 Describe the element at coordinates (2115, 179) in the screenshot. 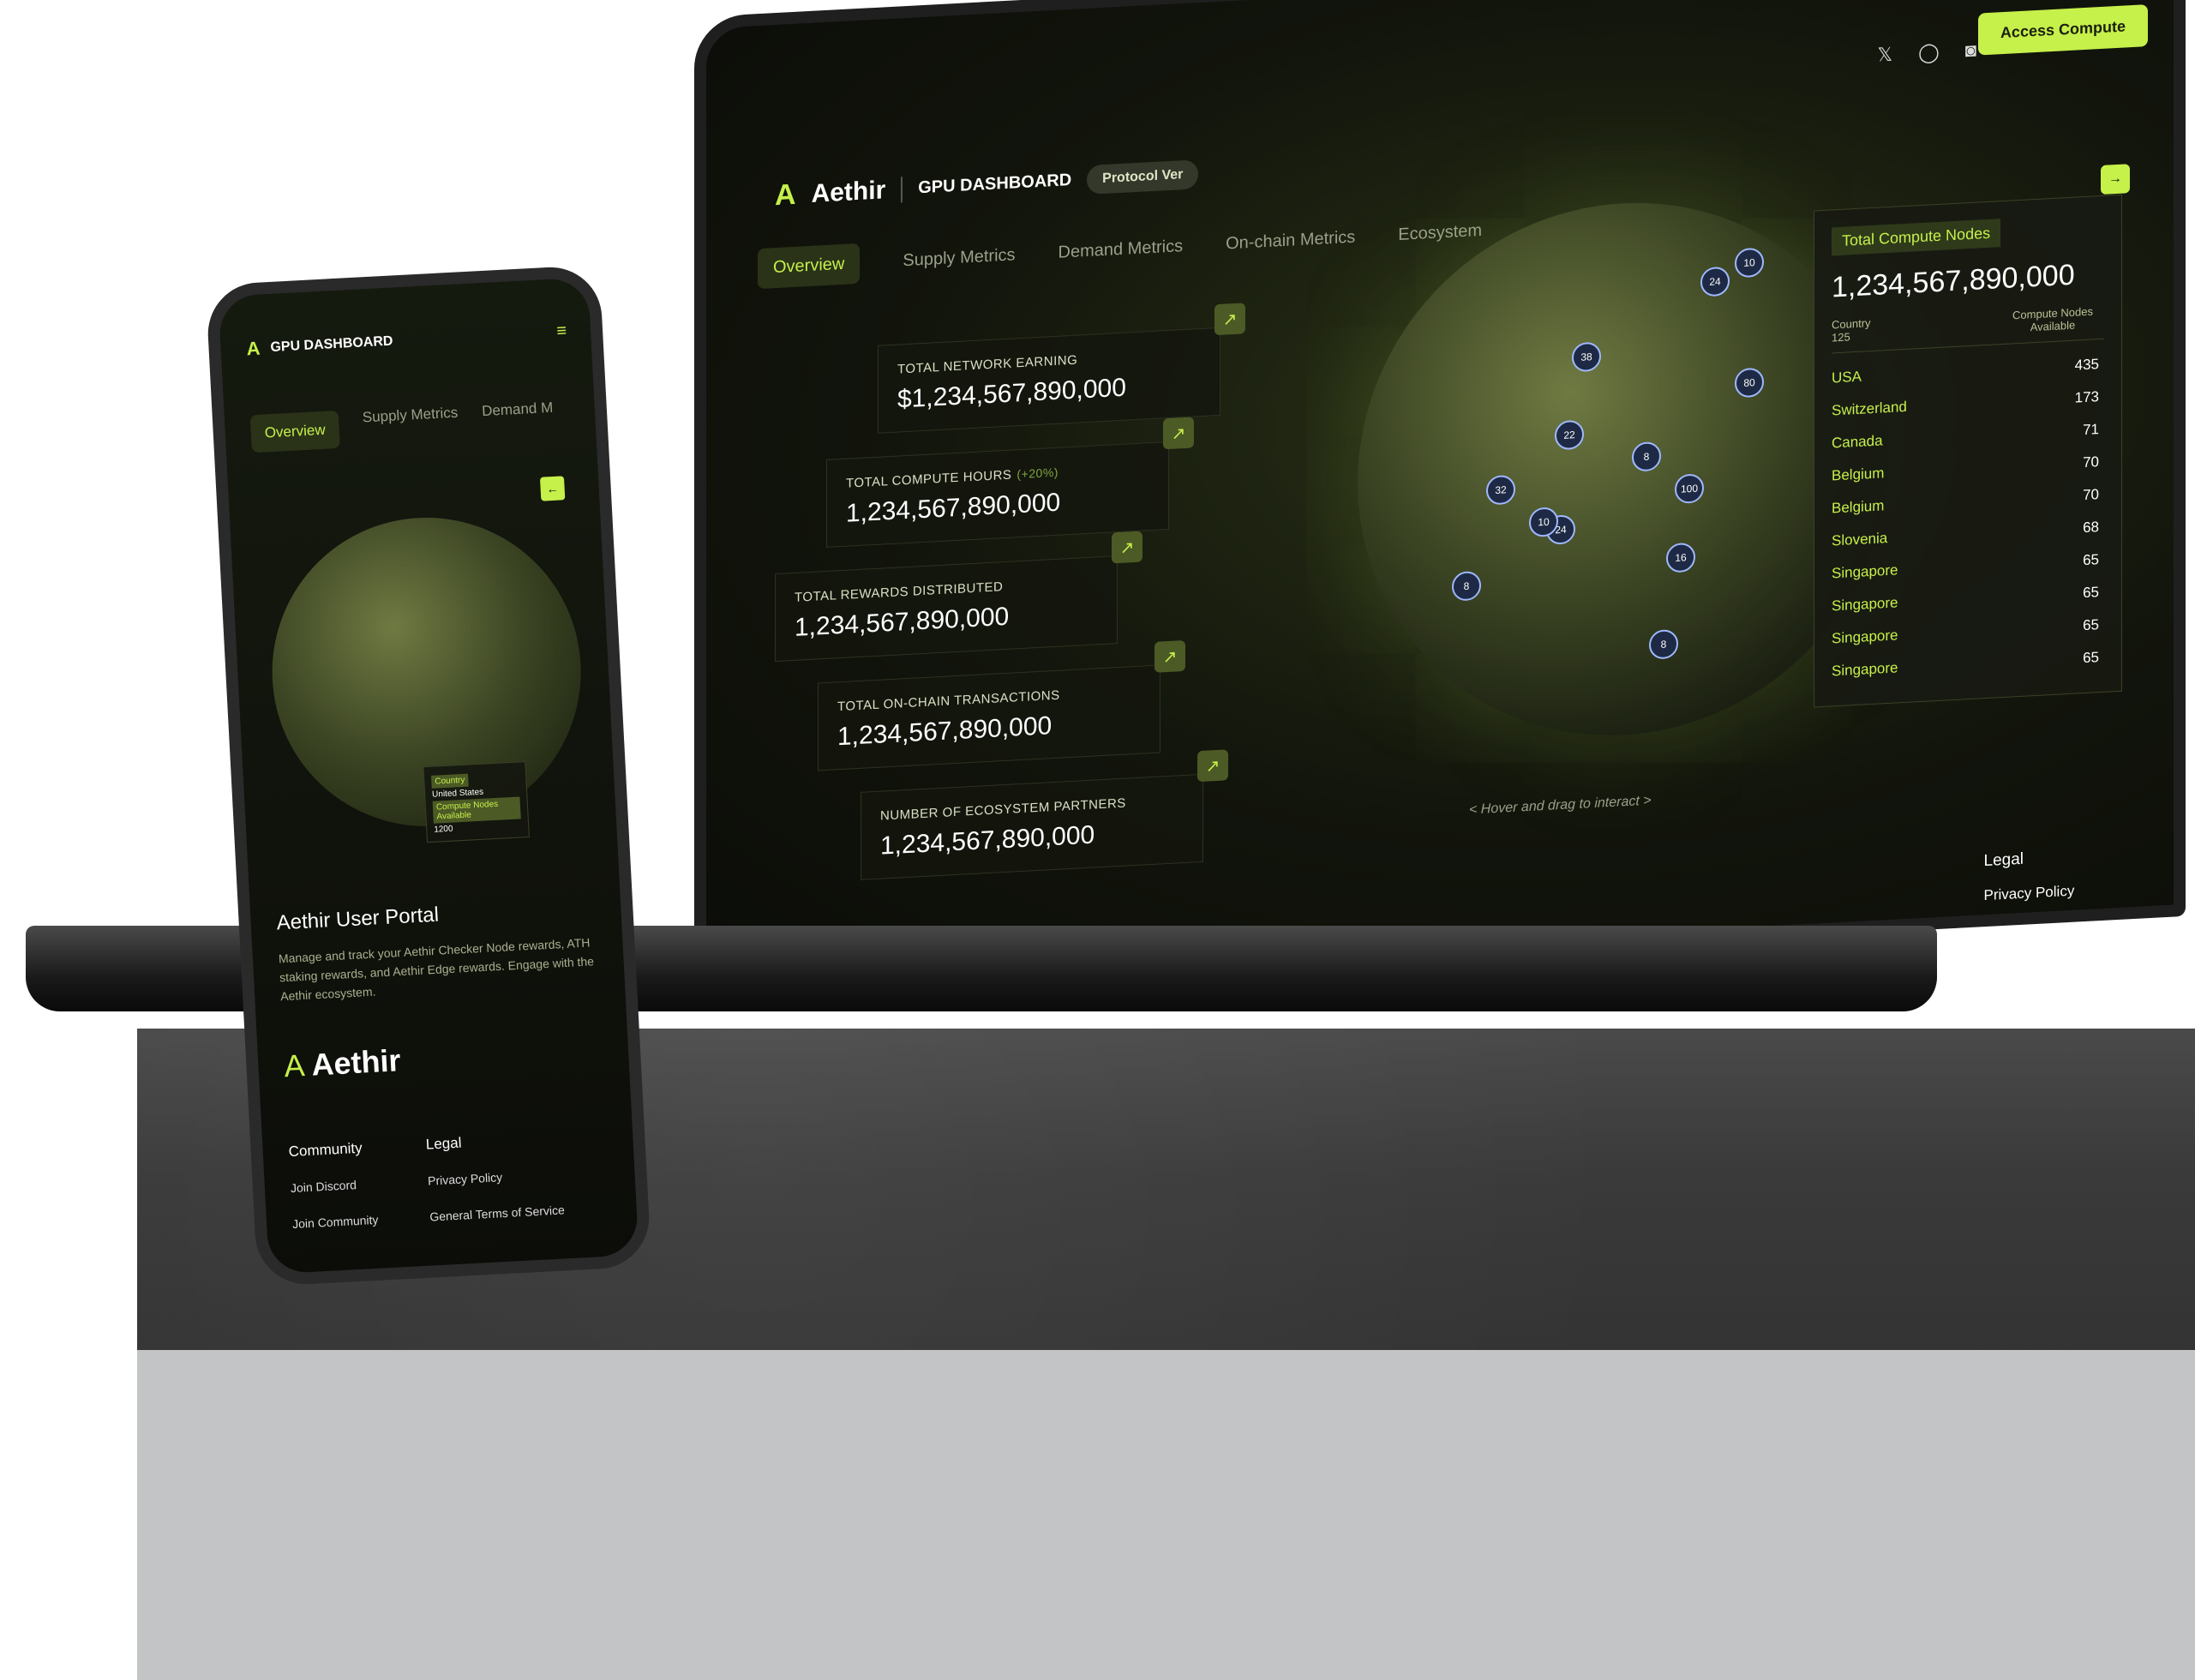

I see `arrow-right-icon: →` at that location.